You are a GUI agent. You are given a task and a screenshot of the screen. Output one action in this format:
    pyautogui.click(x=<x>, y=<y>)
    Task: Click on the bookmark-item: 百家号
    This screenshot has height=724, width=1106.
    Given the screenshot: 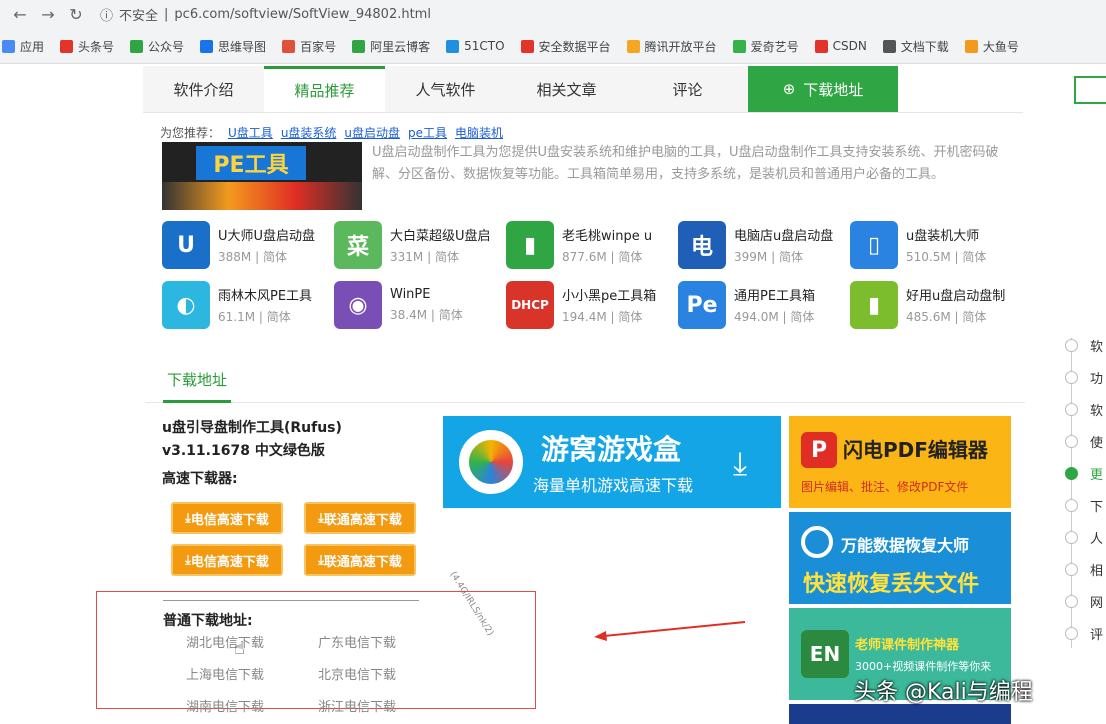 What is the action you would take?
    pyautogui.click(x=309, y=46)
    